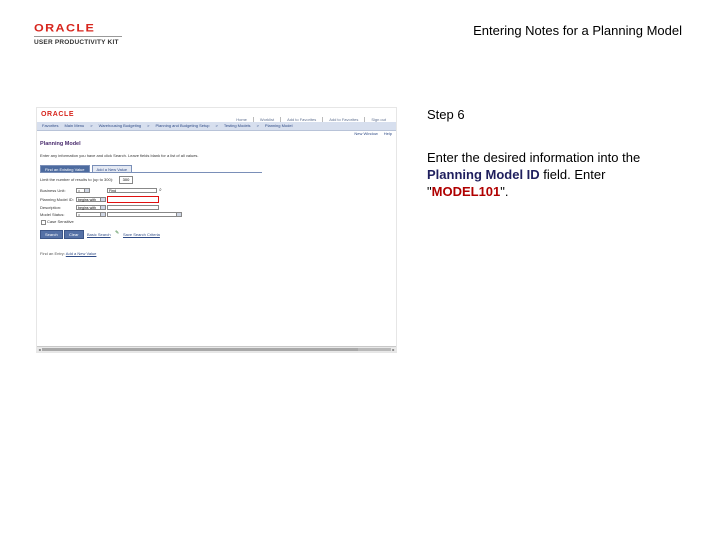 This screenshot has width=720, height=540. I want to click on search-button: Search, so click(51, 234).